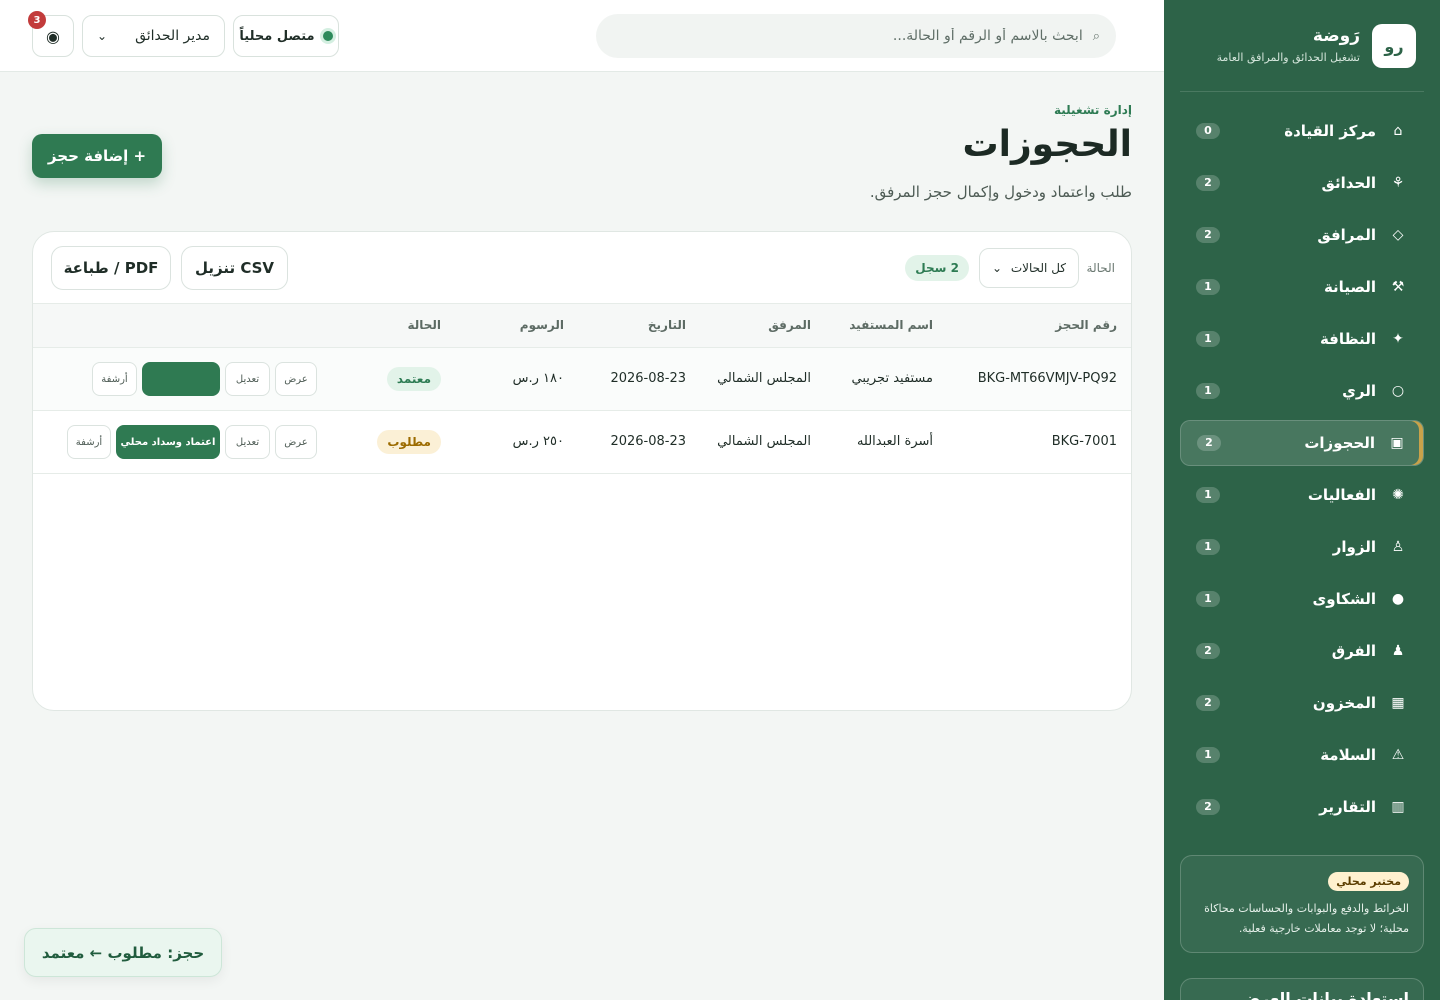 The height and width of the screenshot is (1000, 1440). What do you see at coordinates (53, 36) in the screenshot?
I see `theme-toggle-icon: ◉` at bounding box center [53, 36].